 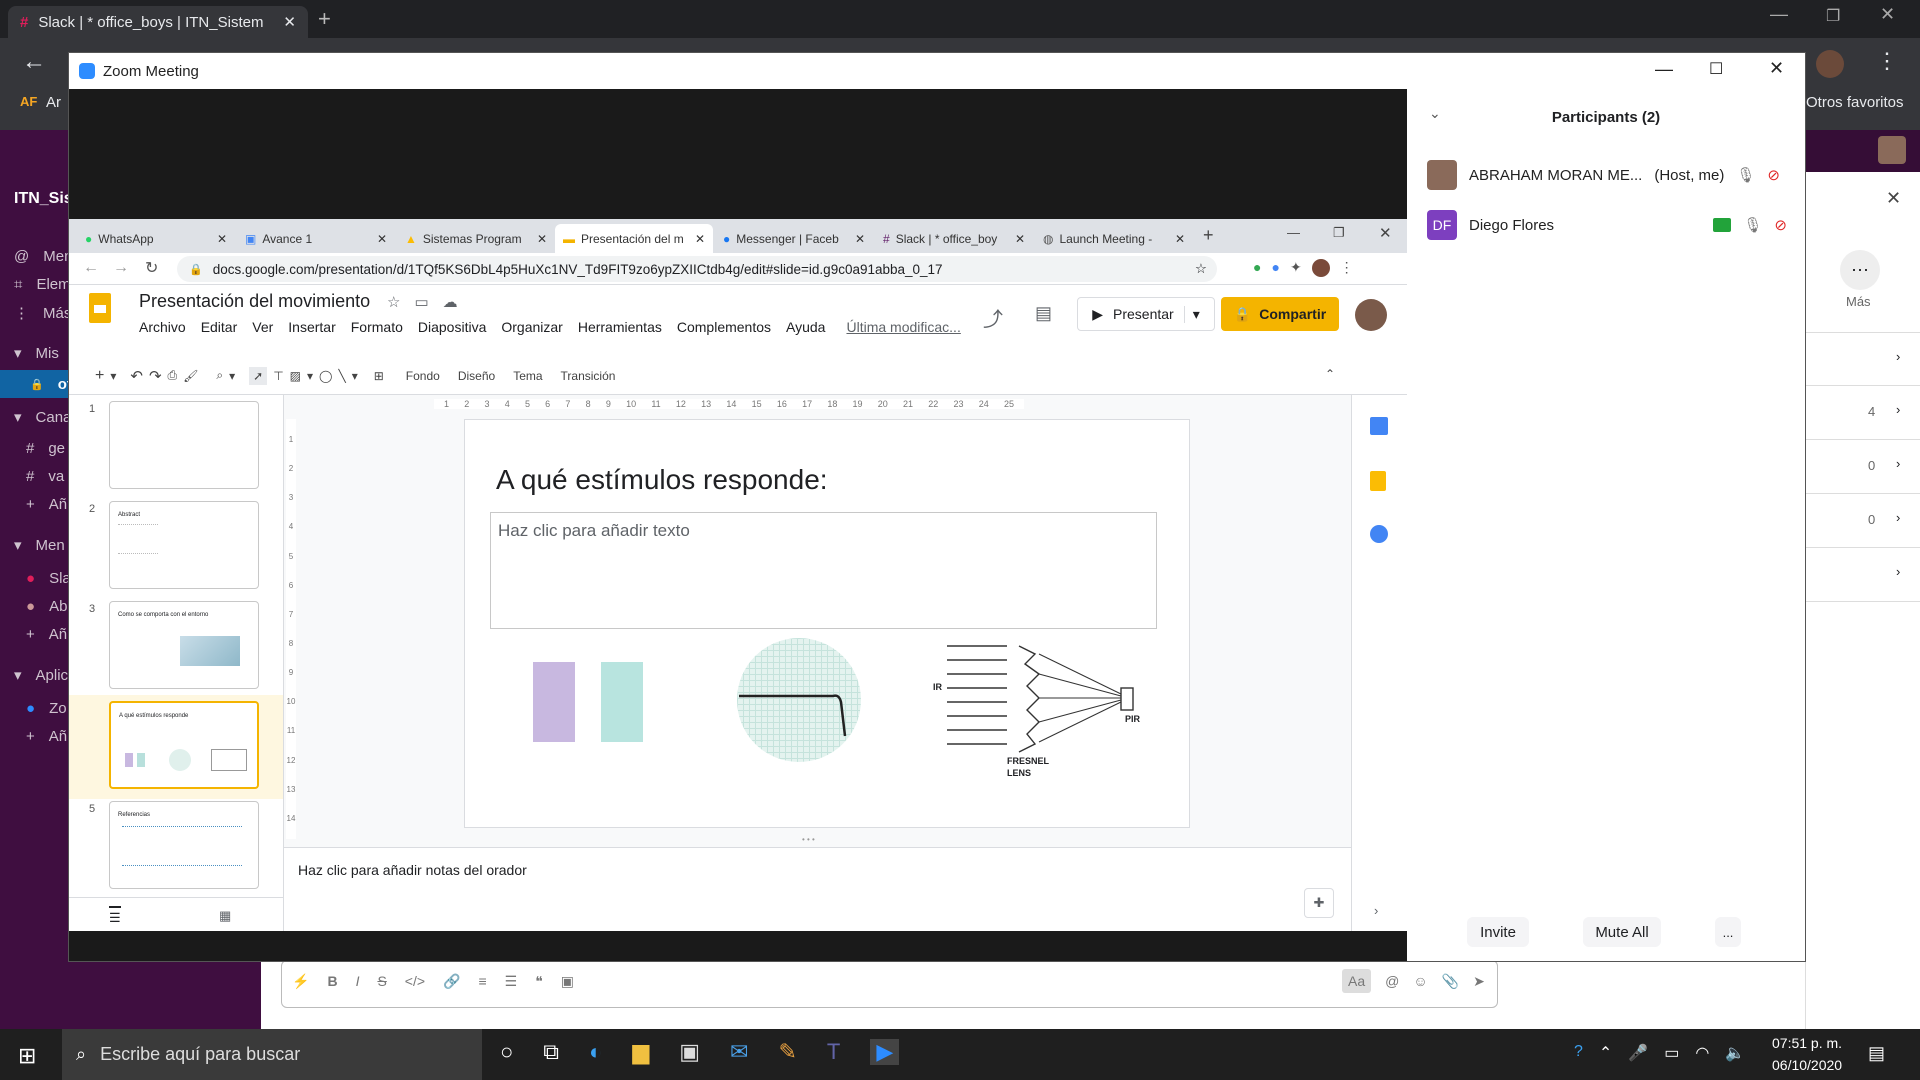 I want to click on shape-icon: ◯, so click(x=325, y=376).